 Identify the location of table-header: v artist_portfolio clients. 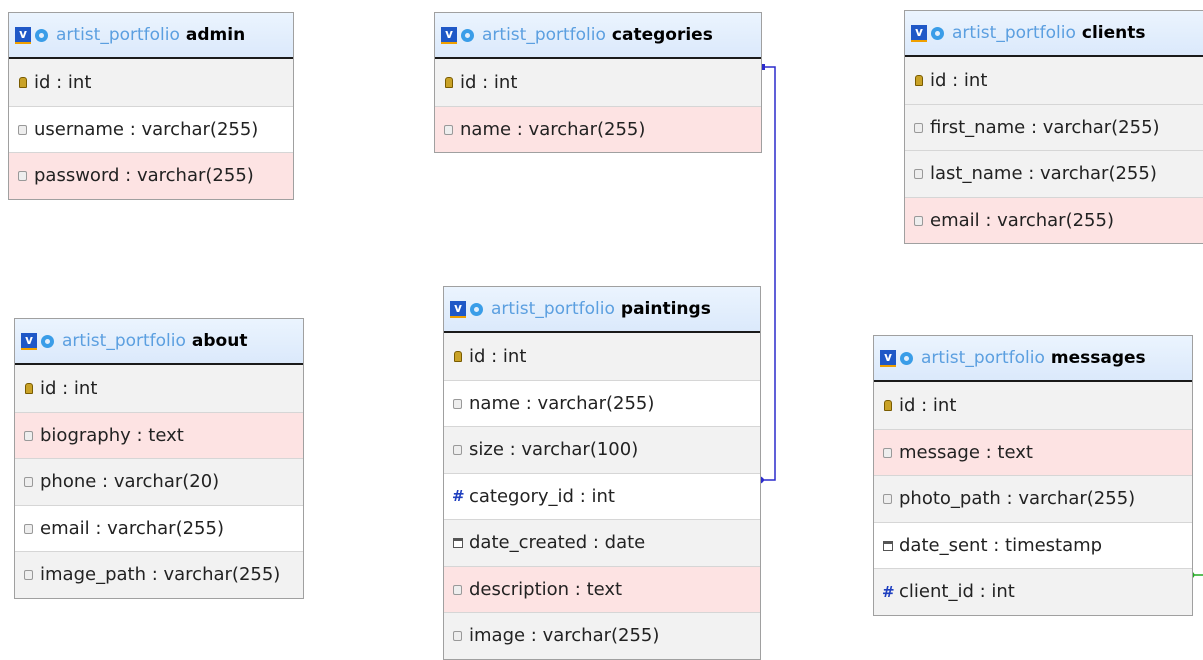
(1054, 34).